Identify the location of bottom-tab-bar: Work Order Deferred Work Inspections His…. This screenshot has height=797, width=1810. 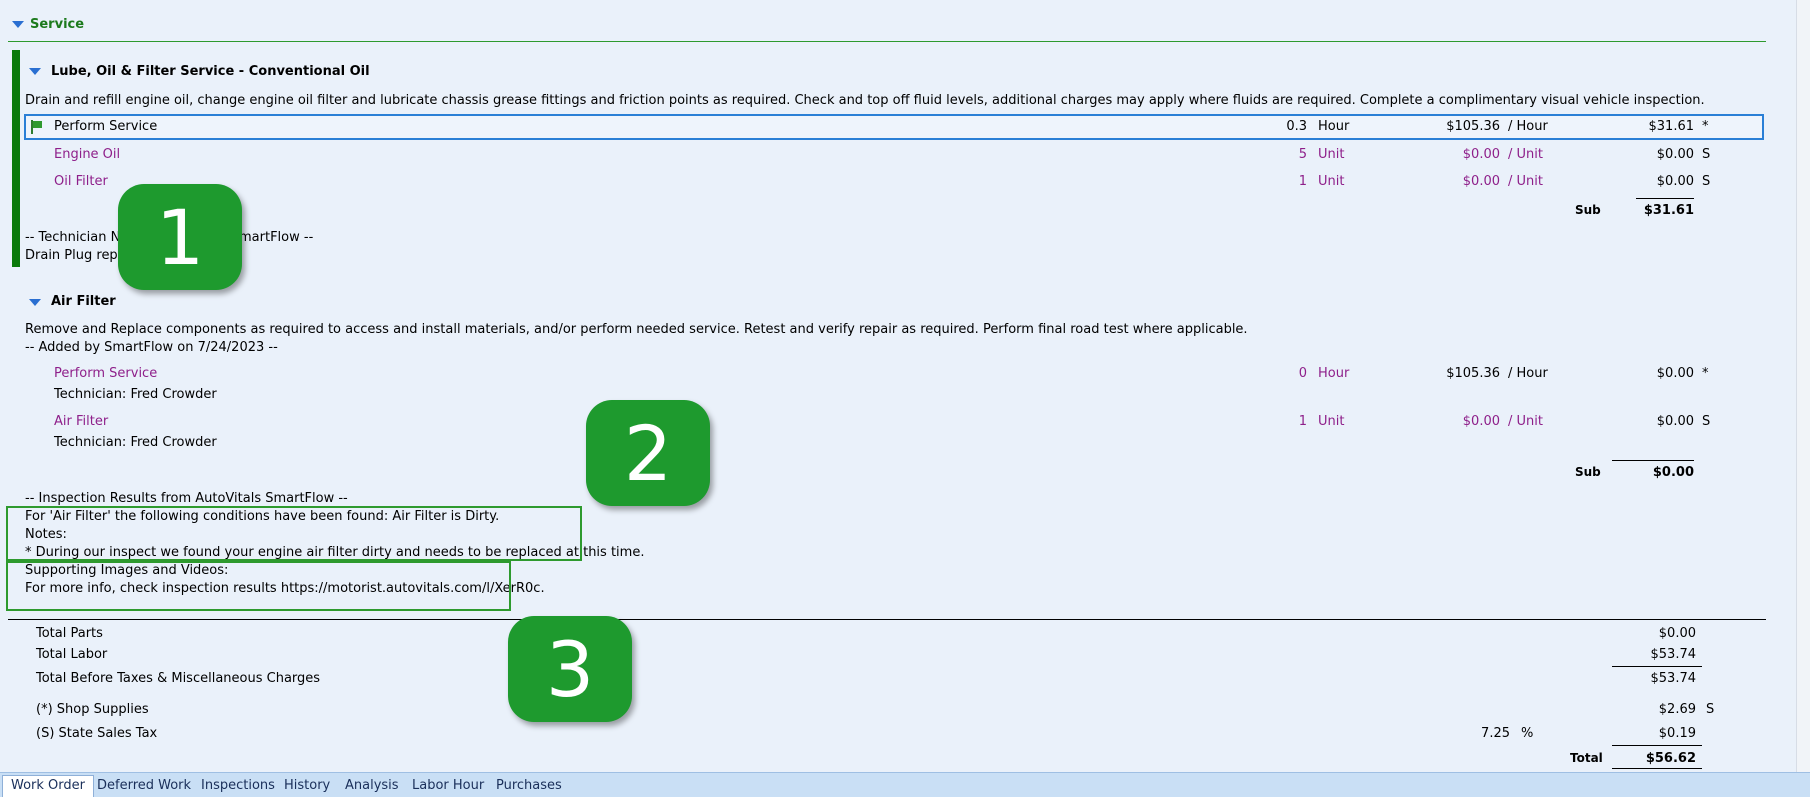
(905, 784).